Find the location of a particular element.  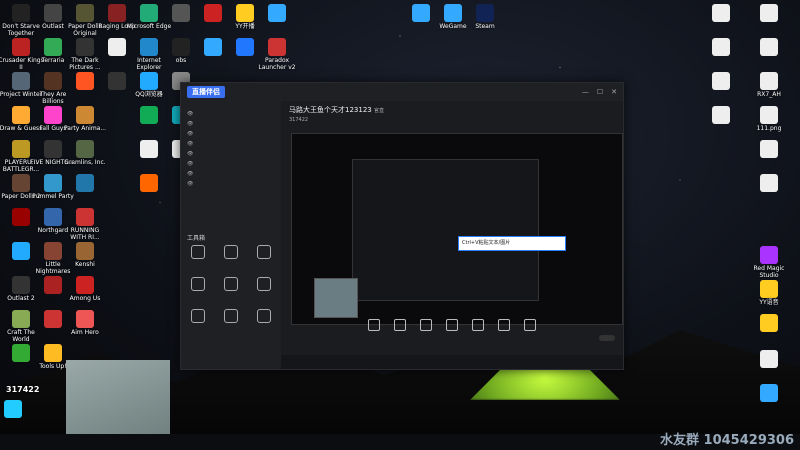

start-live-button is located at coordinates (607, 338).